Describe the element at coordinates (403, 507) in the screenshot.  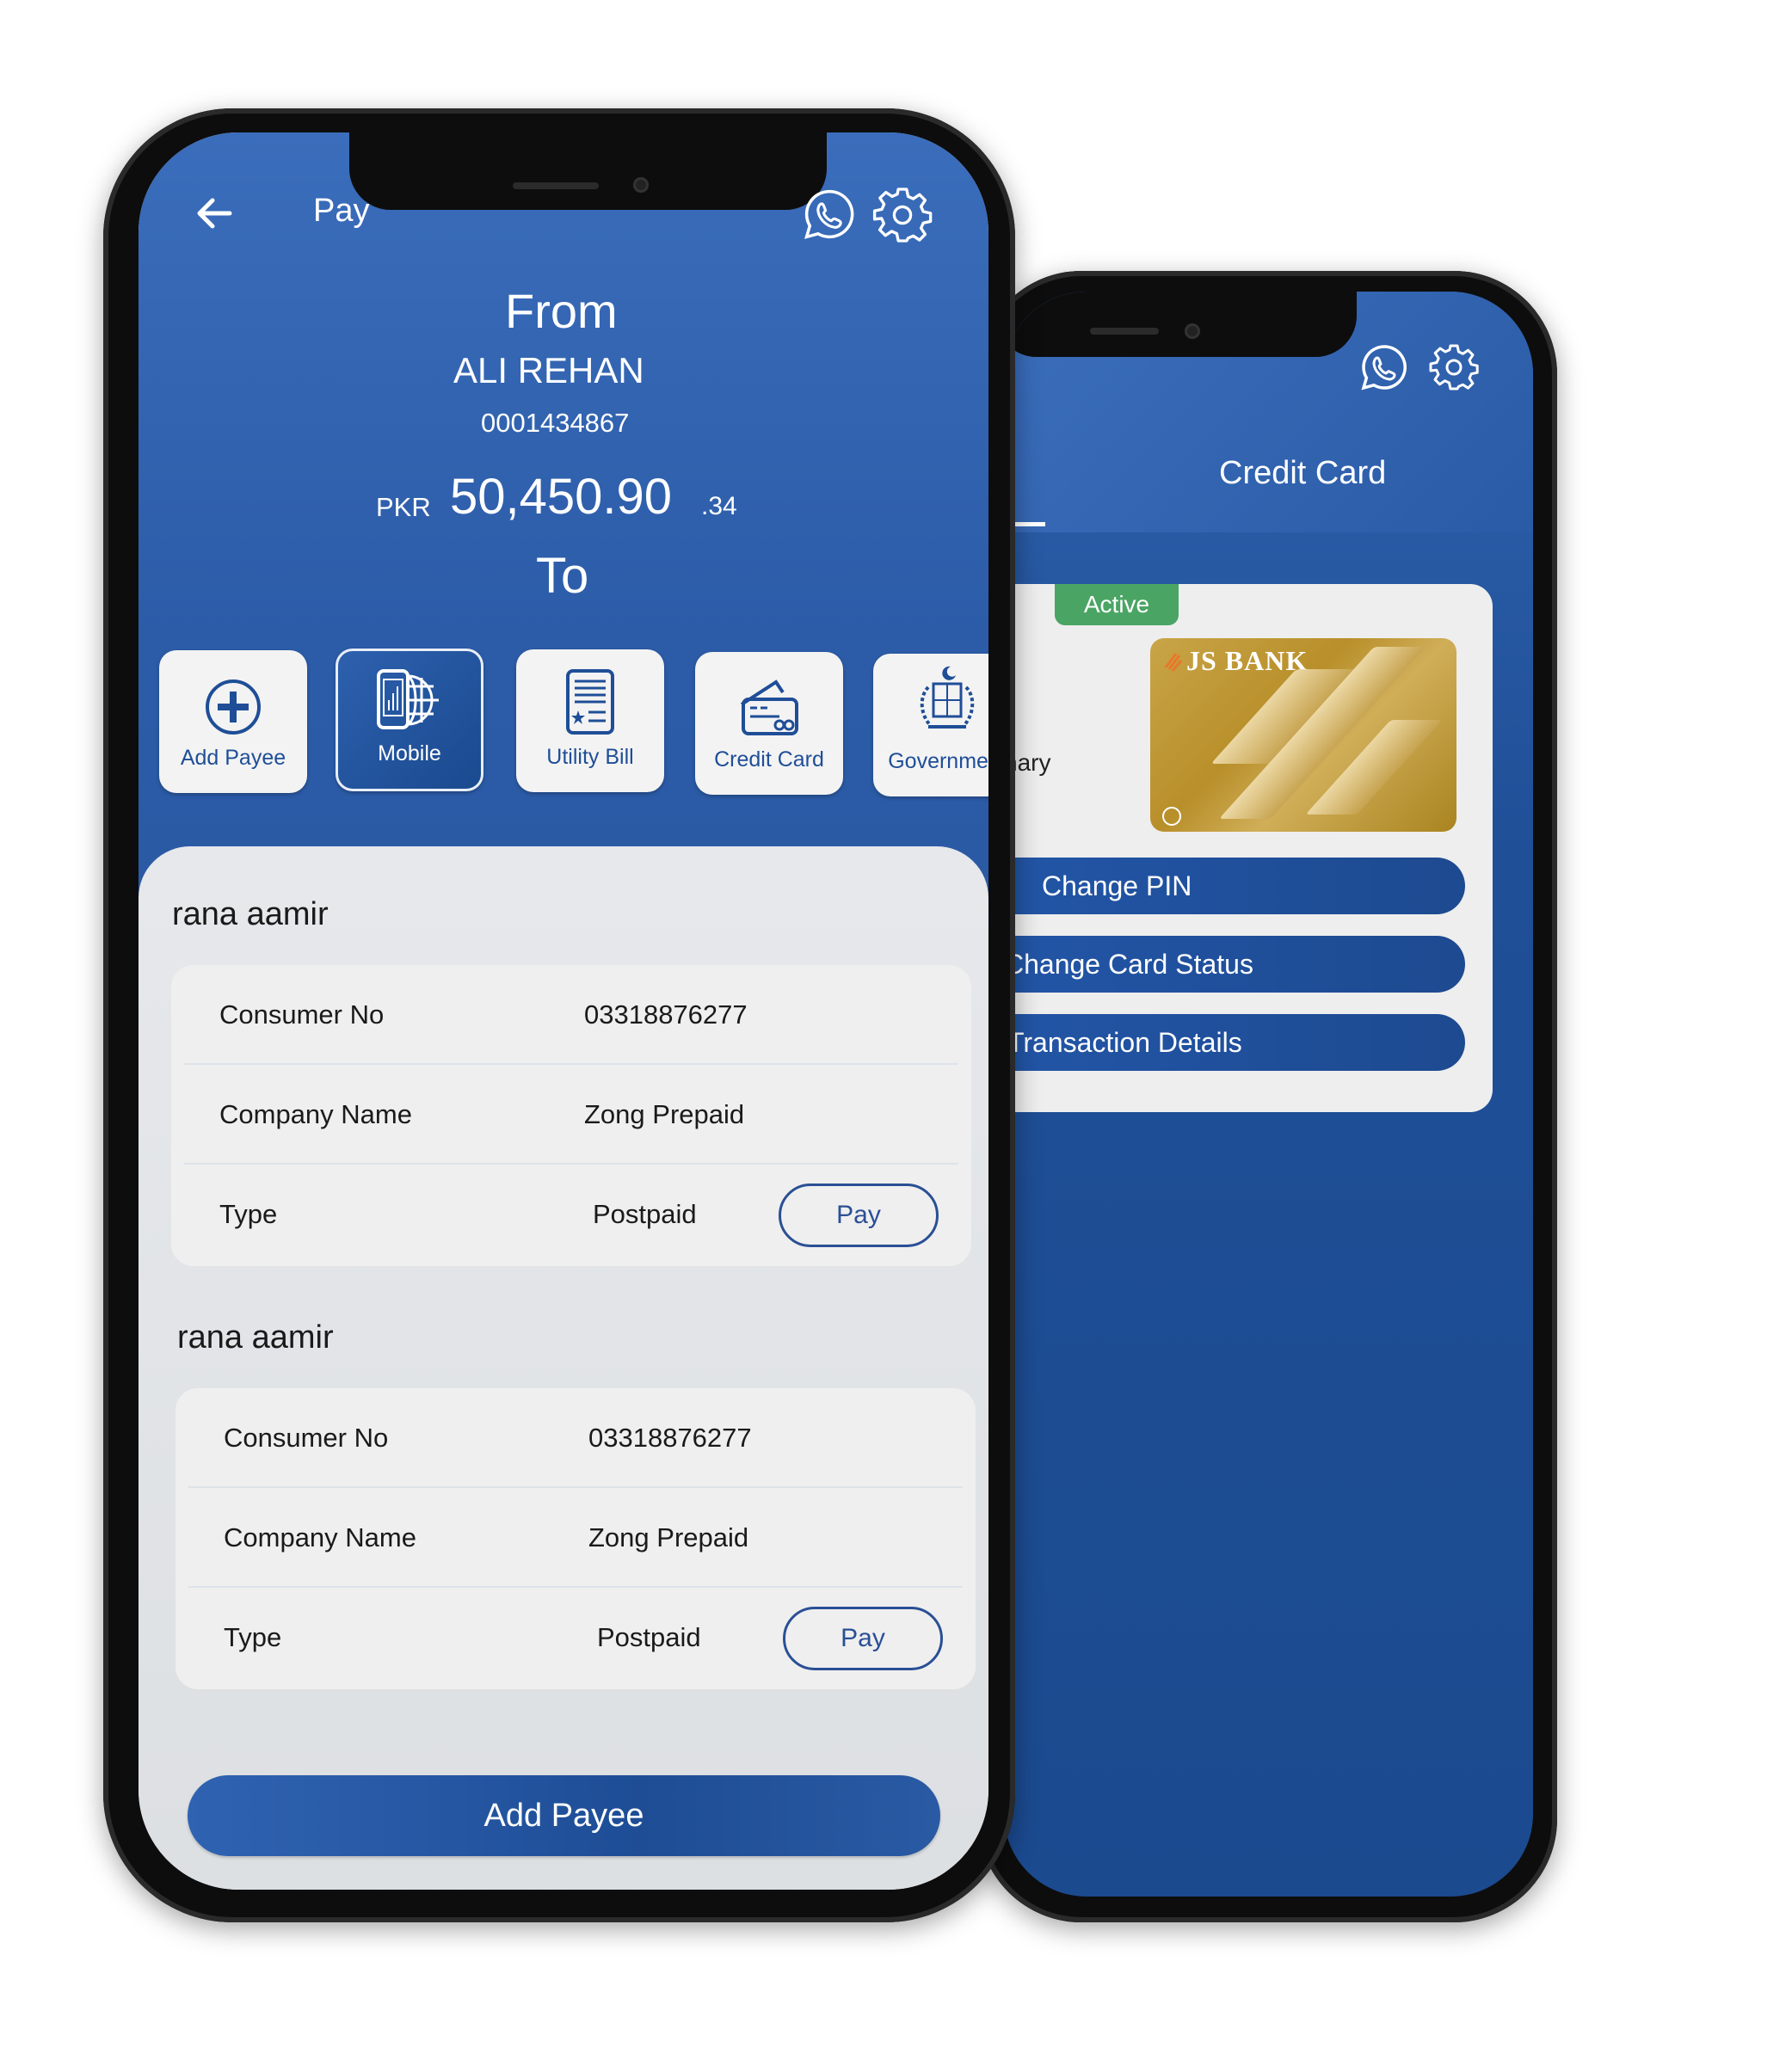
I see `currency-label: PKR` at that location.